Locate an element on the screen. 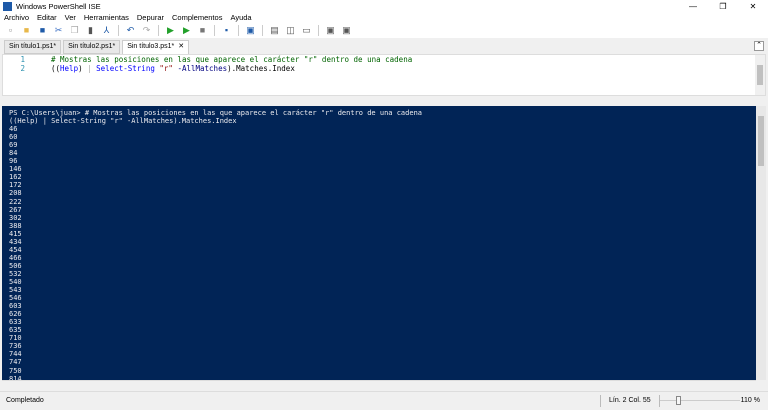 Image resolution: width=768 pixels, height=410 pixels. console-line: 710 is located at coordinates (15, 338).